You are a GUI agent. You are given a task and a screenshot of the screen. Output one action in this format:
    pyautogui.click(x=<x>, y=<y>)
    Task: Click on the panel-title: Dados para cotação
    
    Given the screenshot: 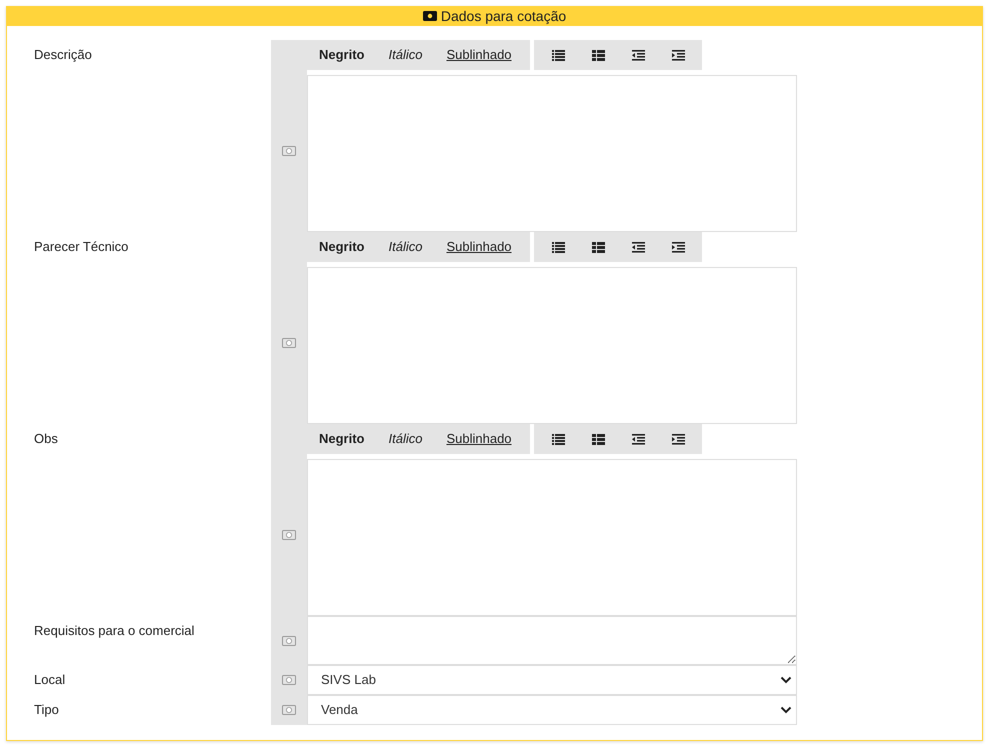 What is the action you would take?
    pyautogui.click(x=503, y=16)
    